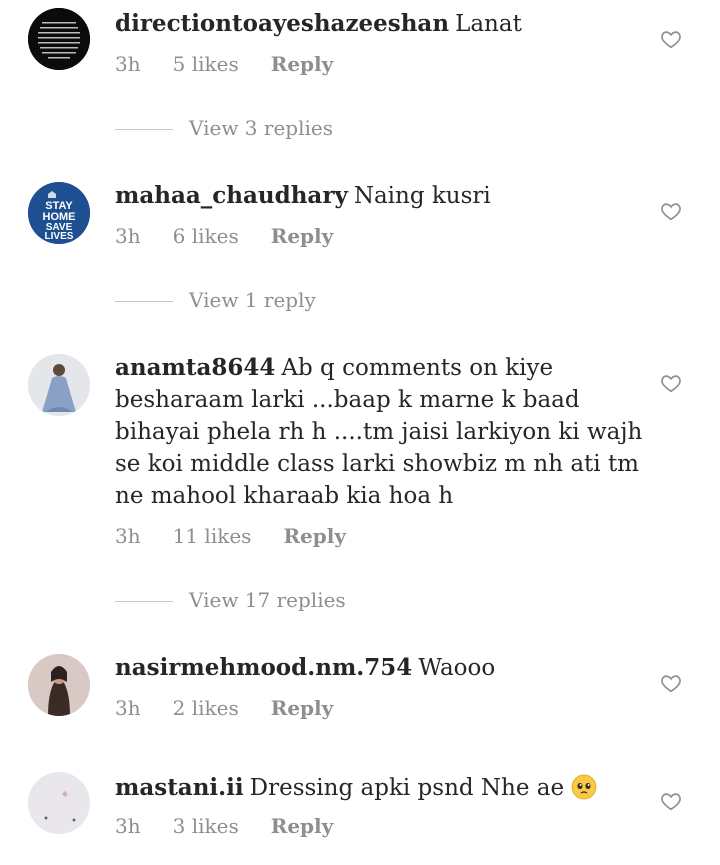 This screenshot has height=865, width=720. Describe the element at coordinates (206, 236) in the screenshot. I see `likes-count: 6 likes` at that location.